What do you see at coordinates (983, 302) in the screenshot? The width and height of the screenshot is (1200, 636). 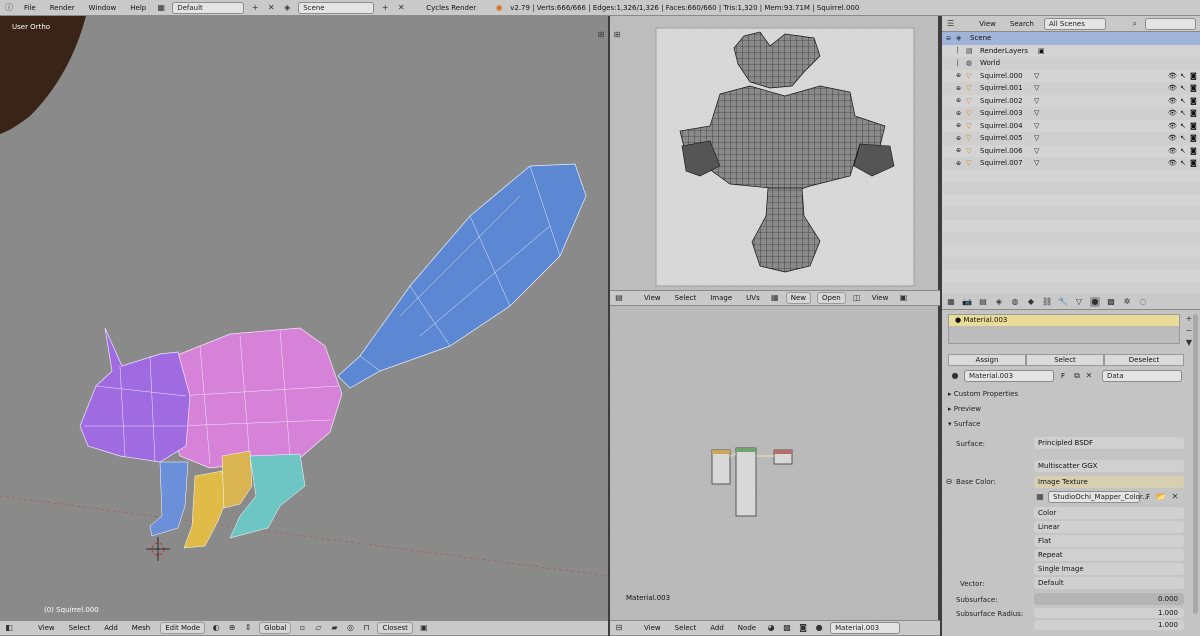 I see `layers-tab-icon: ▤` at bounding box center [983, 302].